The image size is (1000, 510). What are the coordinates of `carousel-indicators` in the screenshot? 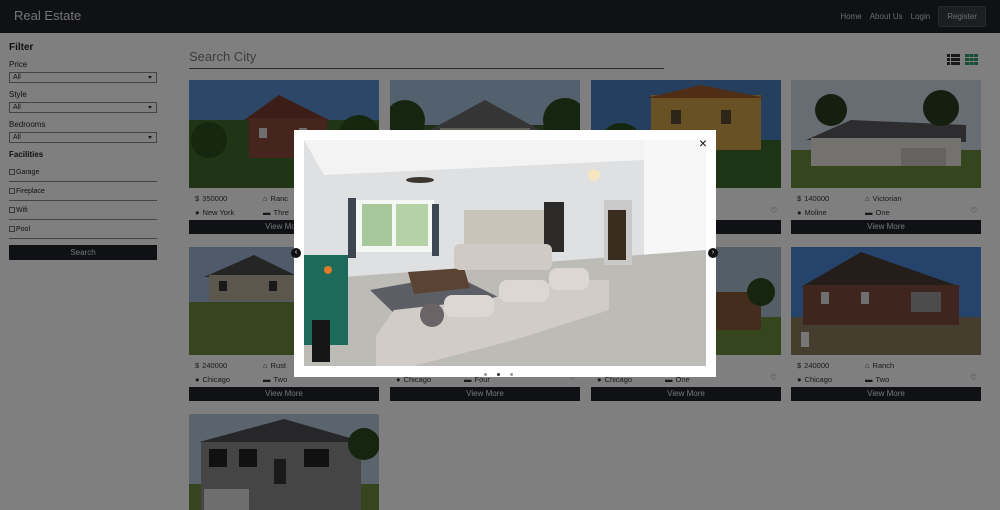 It's located at (498, 374).